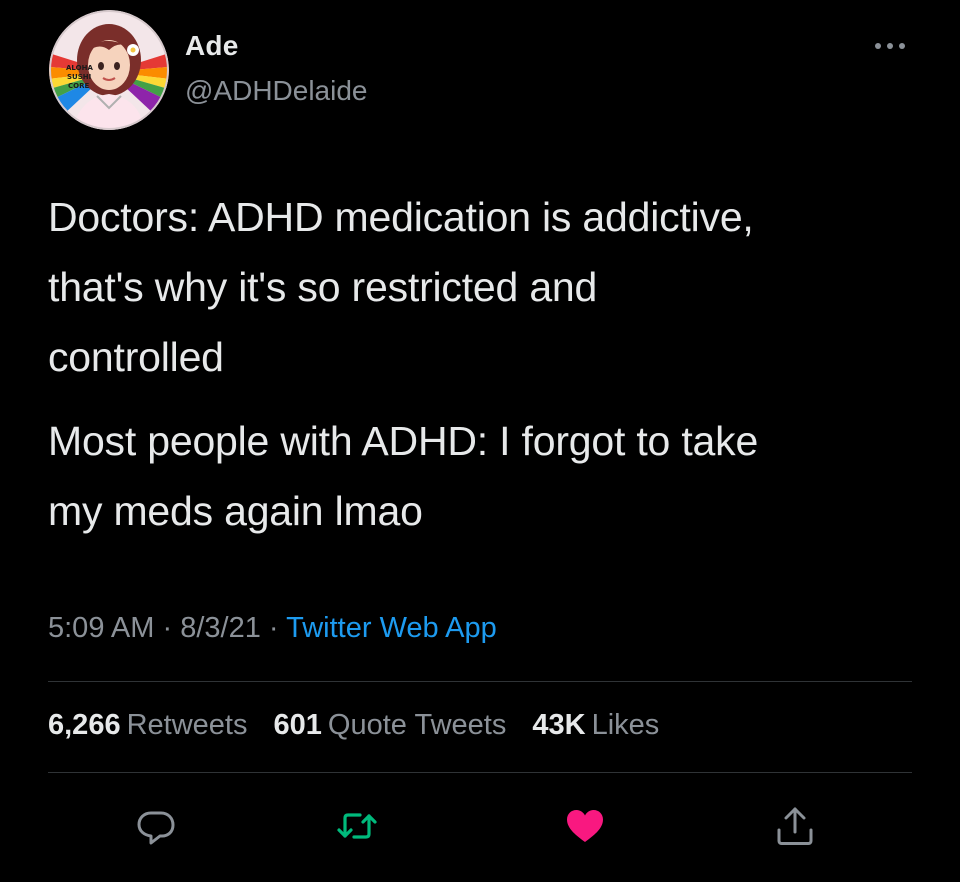 This screenshot has height=882, width=960. I want to click on retweet-icon, so click(357, 826).